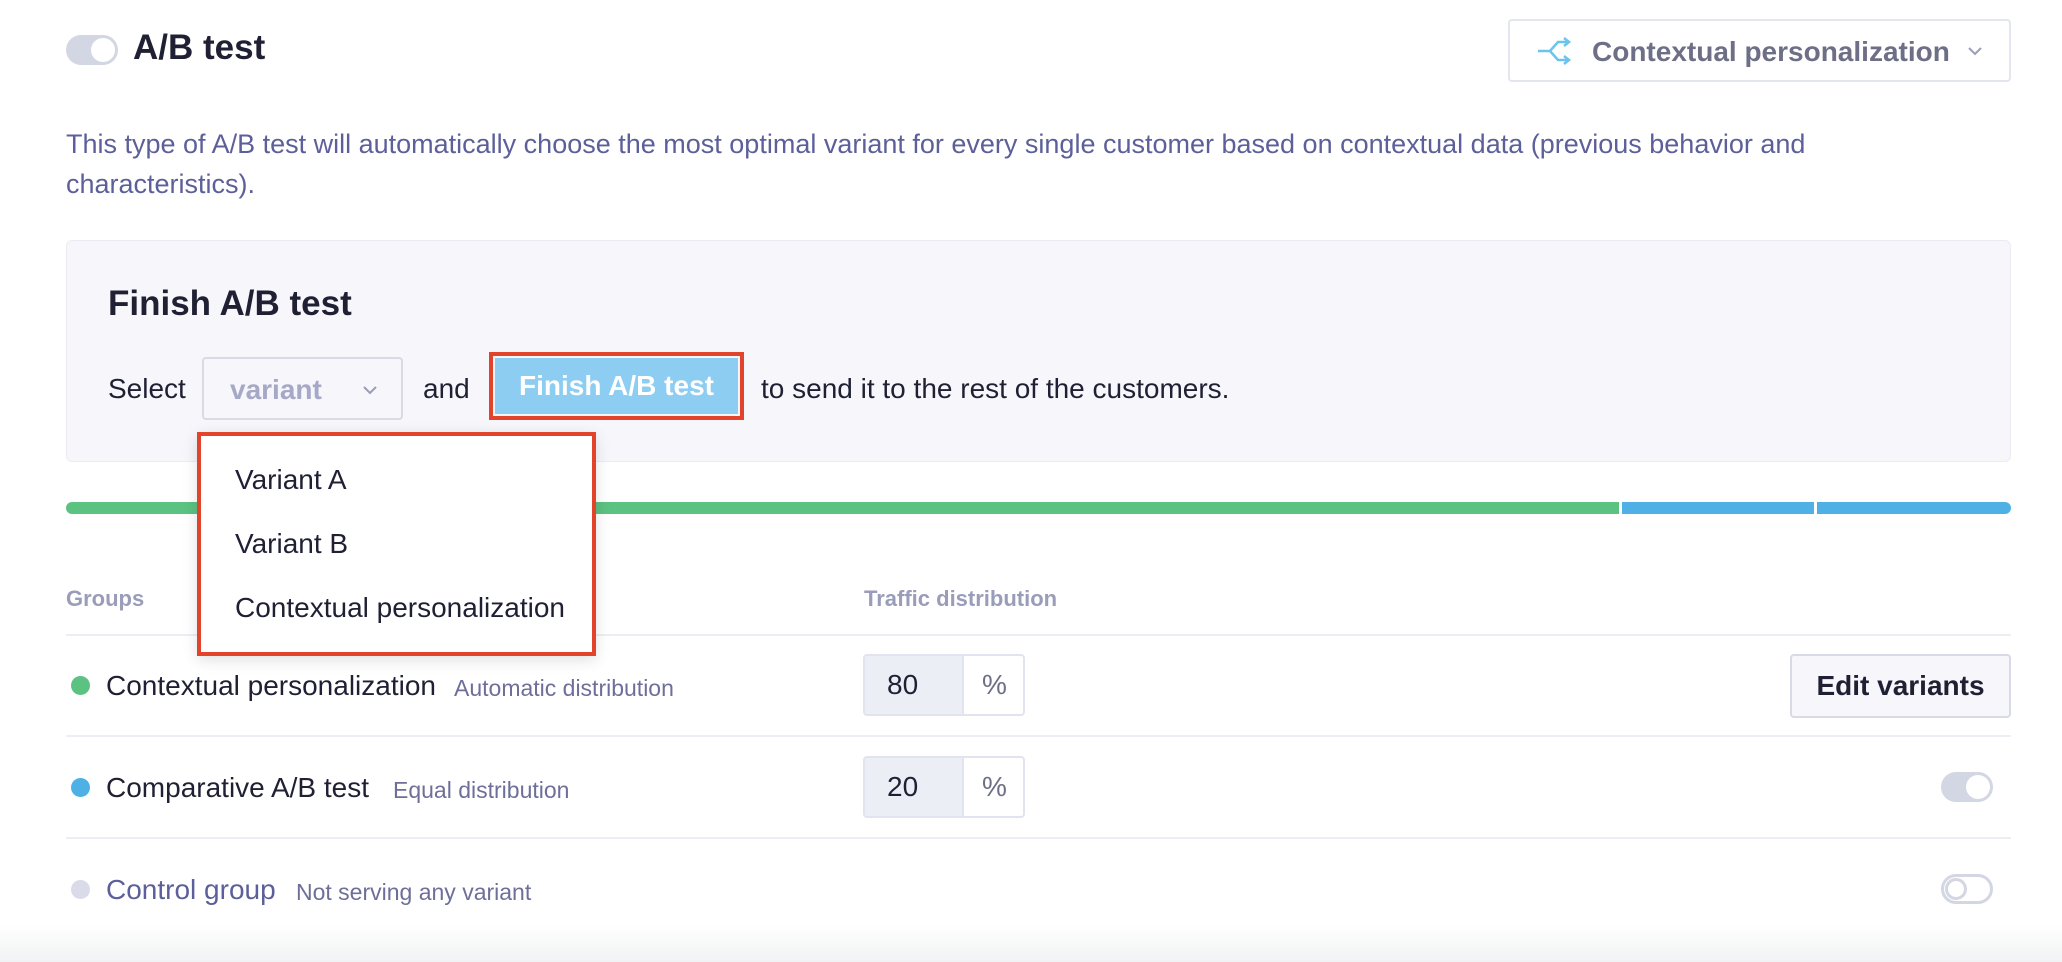  Describe the element at coordinates (1900, 686) in the screenshot. I see `edit-variants-button: Edit variants` at that location.